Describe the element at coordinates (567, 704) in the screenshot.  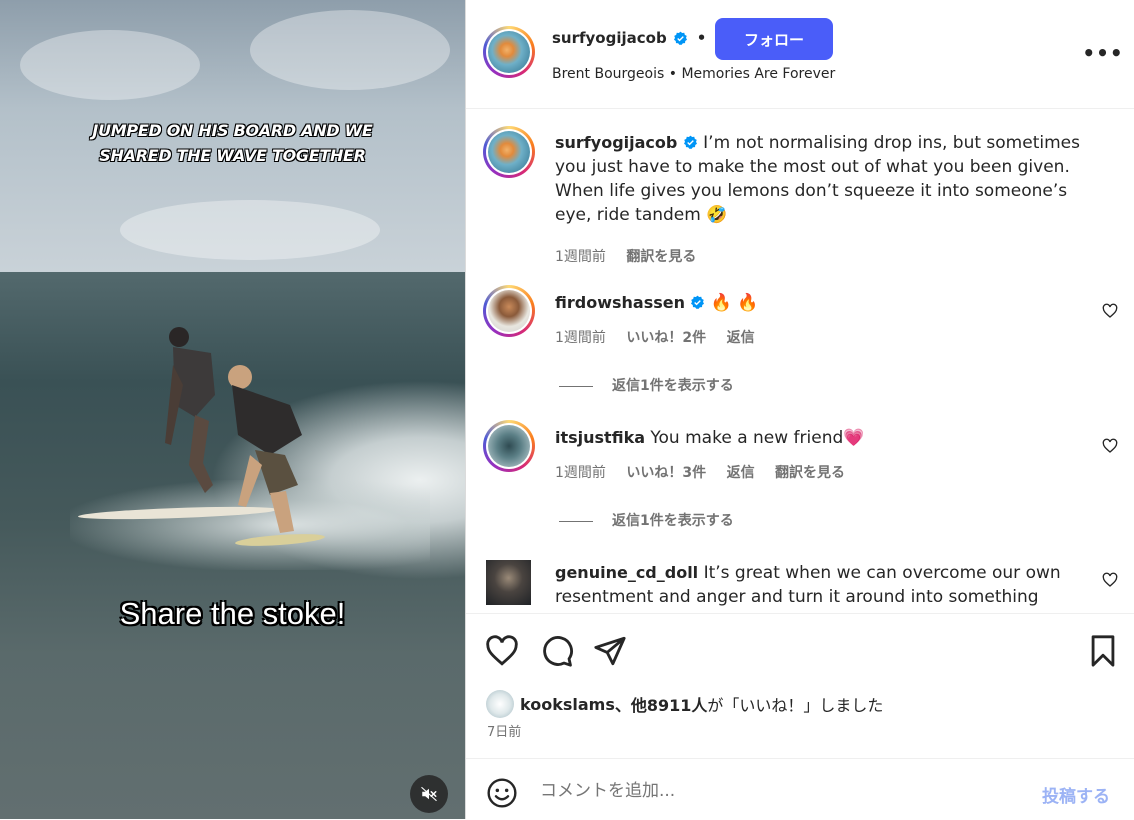
I see `liker-username: kookslams` at that location.